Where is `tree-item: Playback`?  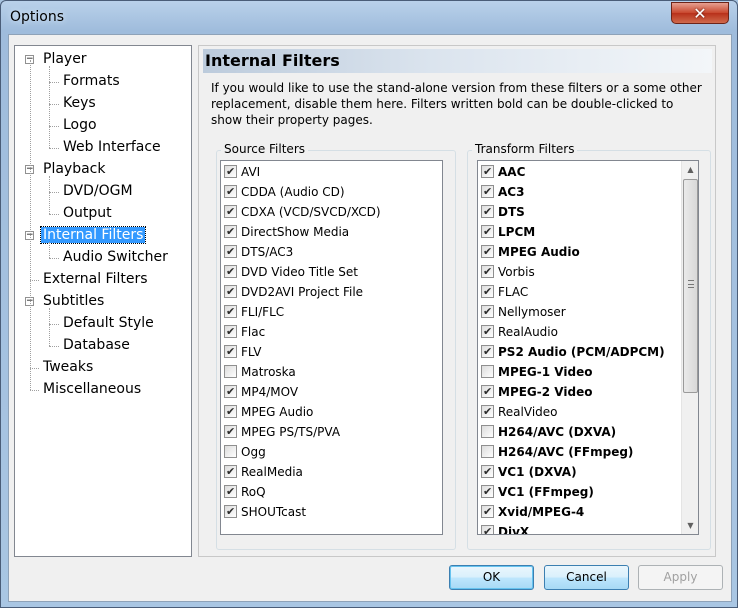 tree-item: Playback is located at coordinates (74, 170).